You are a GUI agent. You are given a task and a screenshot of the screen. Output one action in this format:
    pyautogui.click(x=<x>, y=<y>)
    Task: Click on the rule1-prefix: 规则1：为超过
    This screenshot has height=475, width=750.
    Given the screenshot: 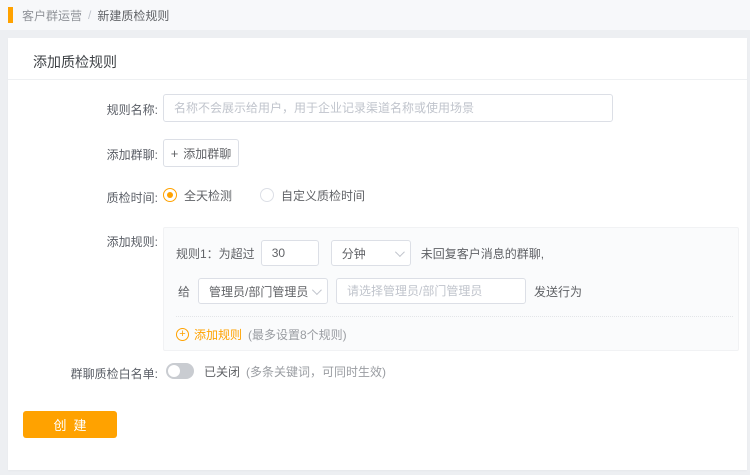 What is the action you would take?
    pyautogui.click(x=215, y=253)
    